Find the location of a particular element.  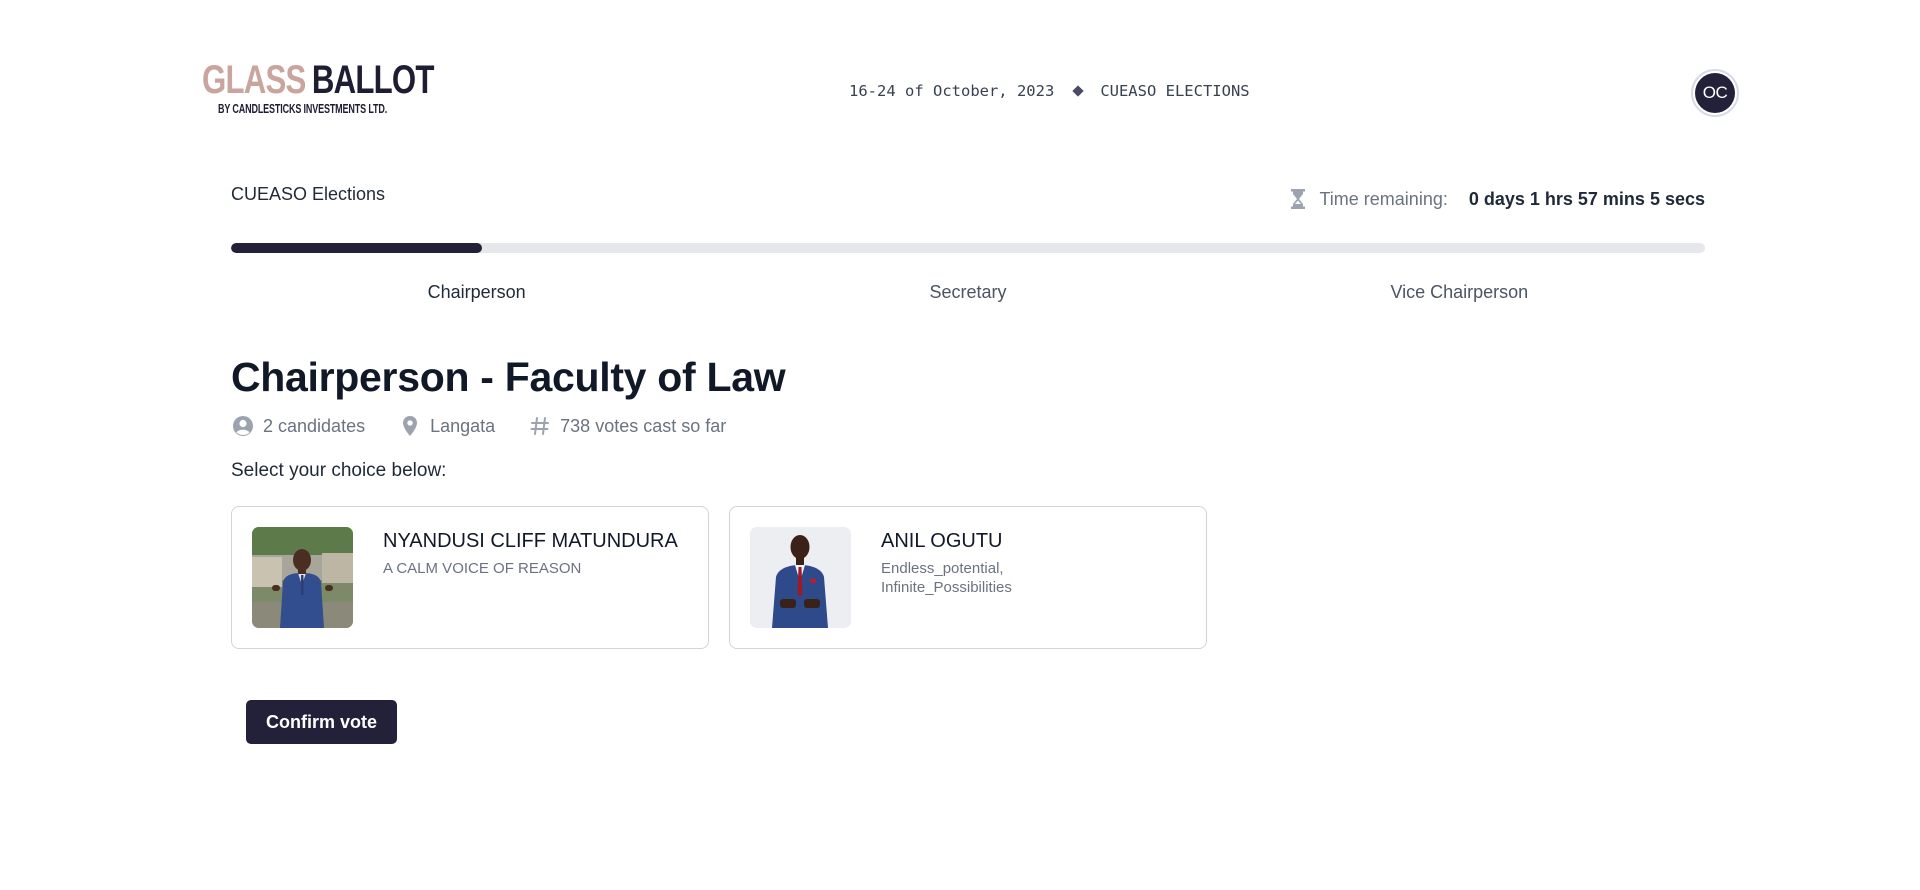

candidates-count-item: 2 candidates is located at coordinates (298, 426).